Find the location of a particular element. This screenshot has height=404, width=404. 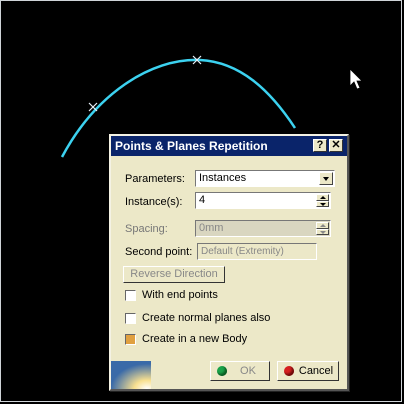

reverse-direction-label: Reverse Direction is located at coordinates (174, 274).